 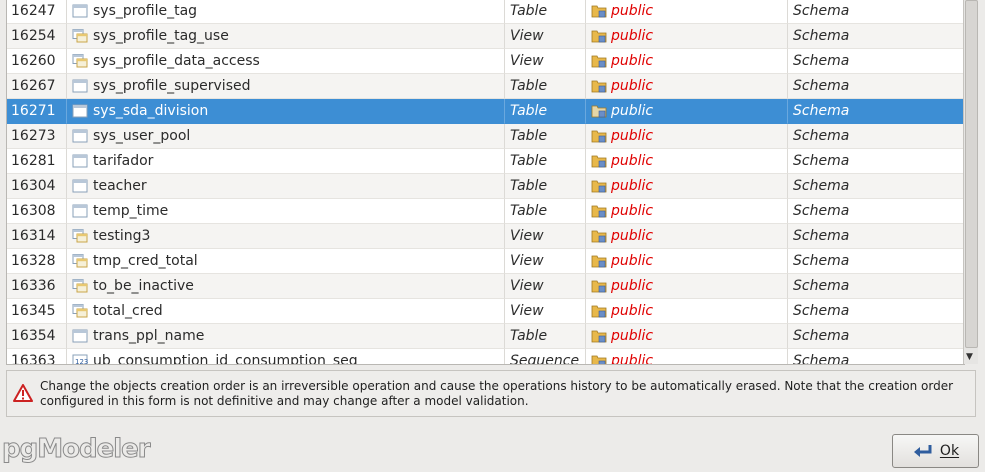 I want to click on row-id: 16271, so click(x=37, y=111).